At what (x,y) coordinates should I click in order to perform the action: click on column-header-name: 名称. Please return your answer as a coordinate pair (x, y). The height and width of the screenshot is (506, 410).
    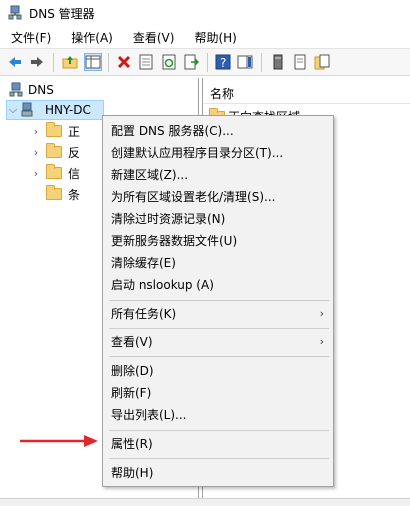
    Looking at the image, I should click on (306, 93).